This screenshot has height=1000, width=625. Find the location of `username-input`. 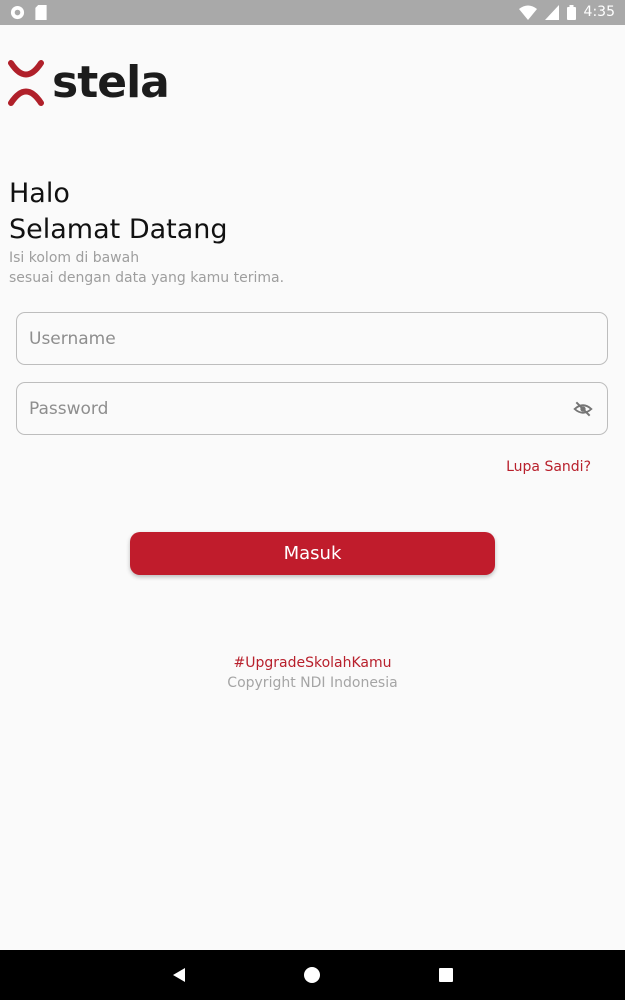

username-input is located at coordinates (299, 338).